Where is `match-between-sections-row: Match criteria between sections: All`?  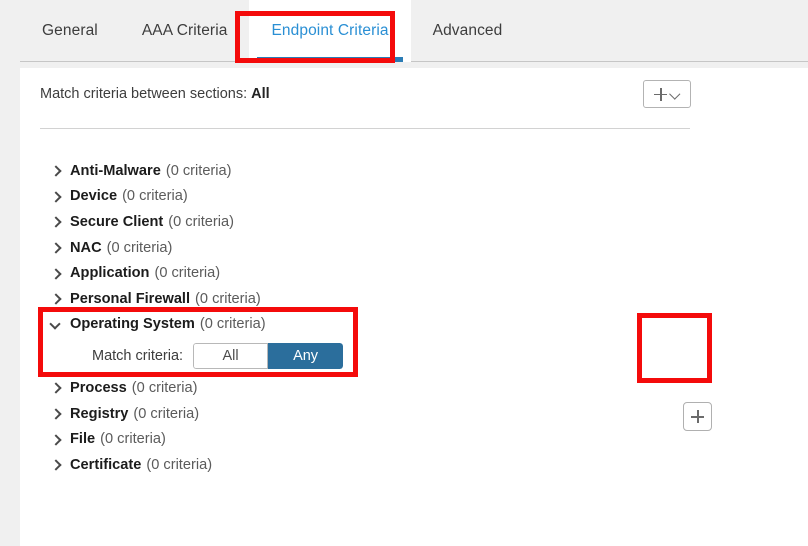
match-between-sections-row: Match criteria between sections: All is located at coordinates (155, 94).